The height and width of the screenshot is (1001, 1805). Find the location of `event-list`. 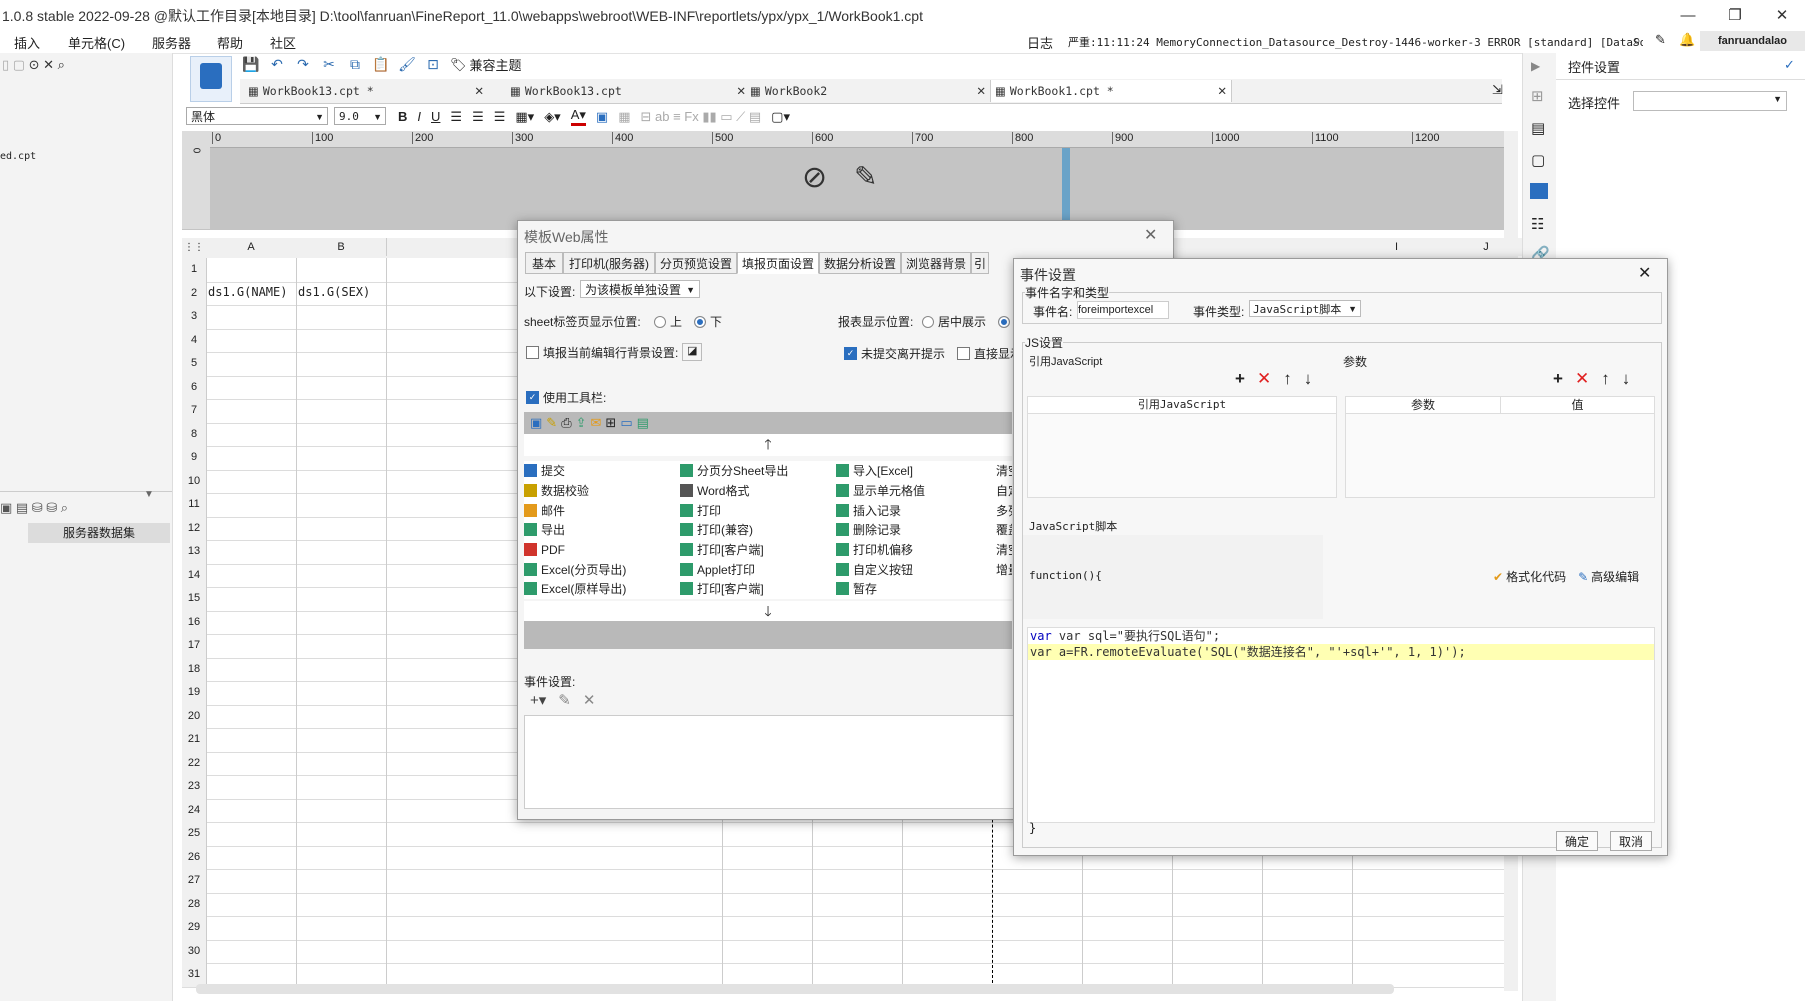

event-list is located at coordinates (769, 762).